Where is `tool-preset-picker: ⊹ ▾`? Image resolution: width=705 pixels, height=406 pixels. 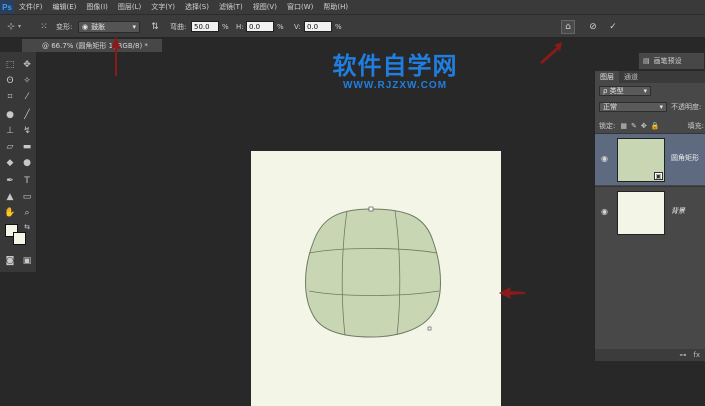
tool-preset-picker: ⊹ ▾ is located at coordinates (12, 26).